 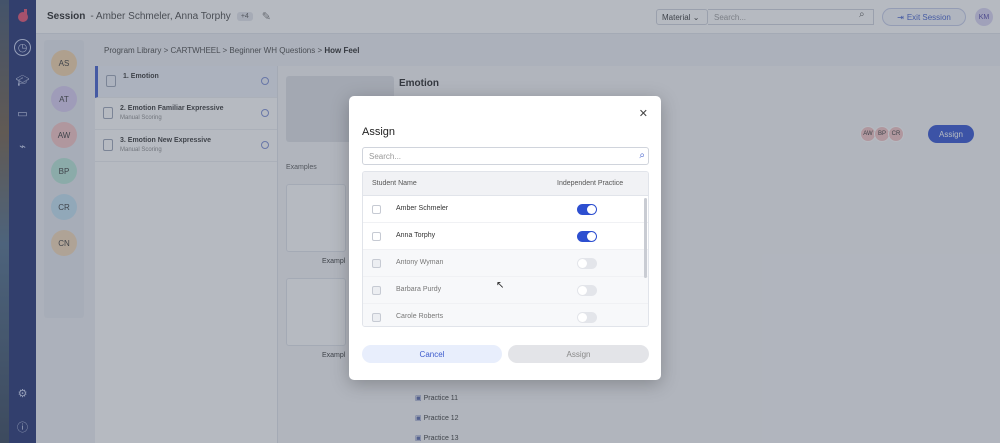 I want to click on search-icon: ⌕, so click(x=642, y=155).